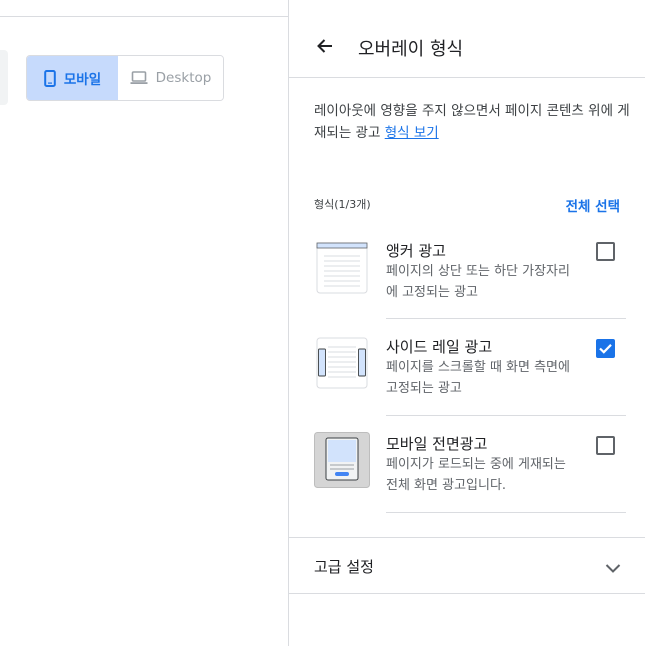 This screenshot has height=646, width=645. I want to click on side-rail-ad-icon, so click(342, 363).